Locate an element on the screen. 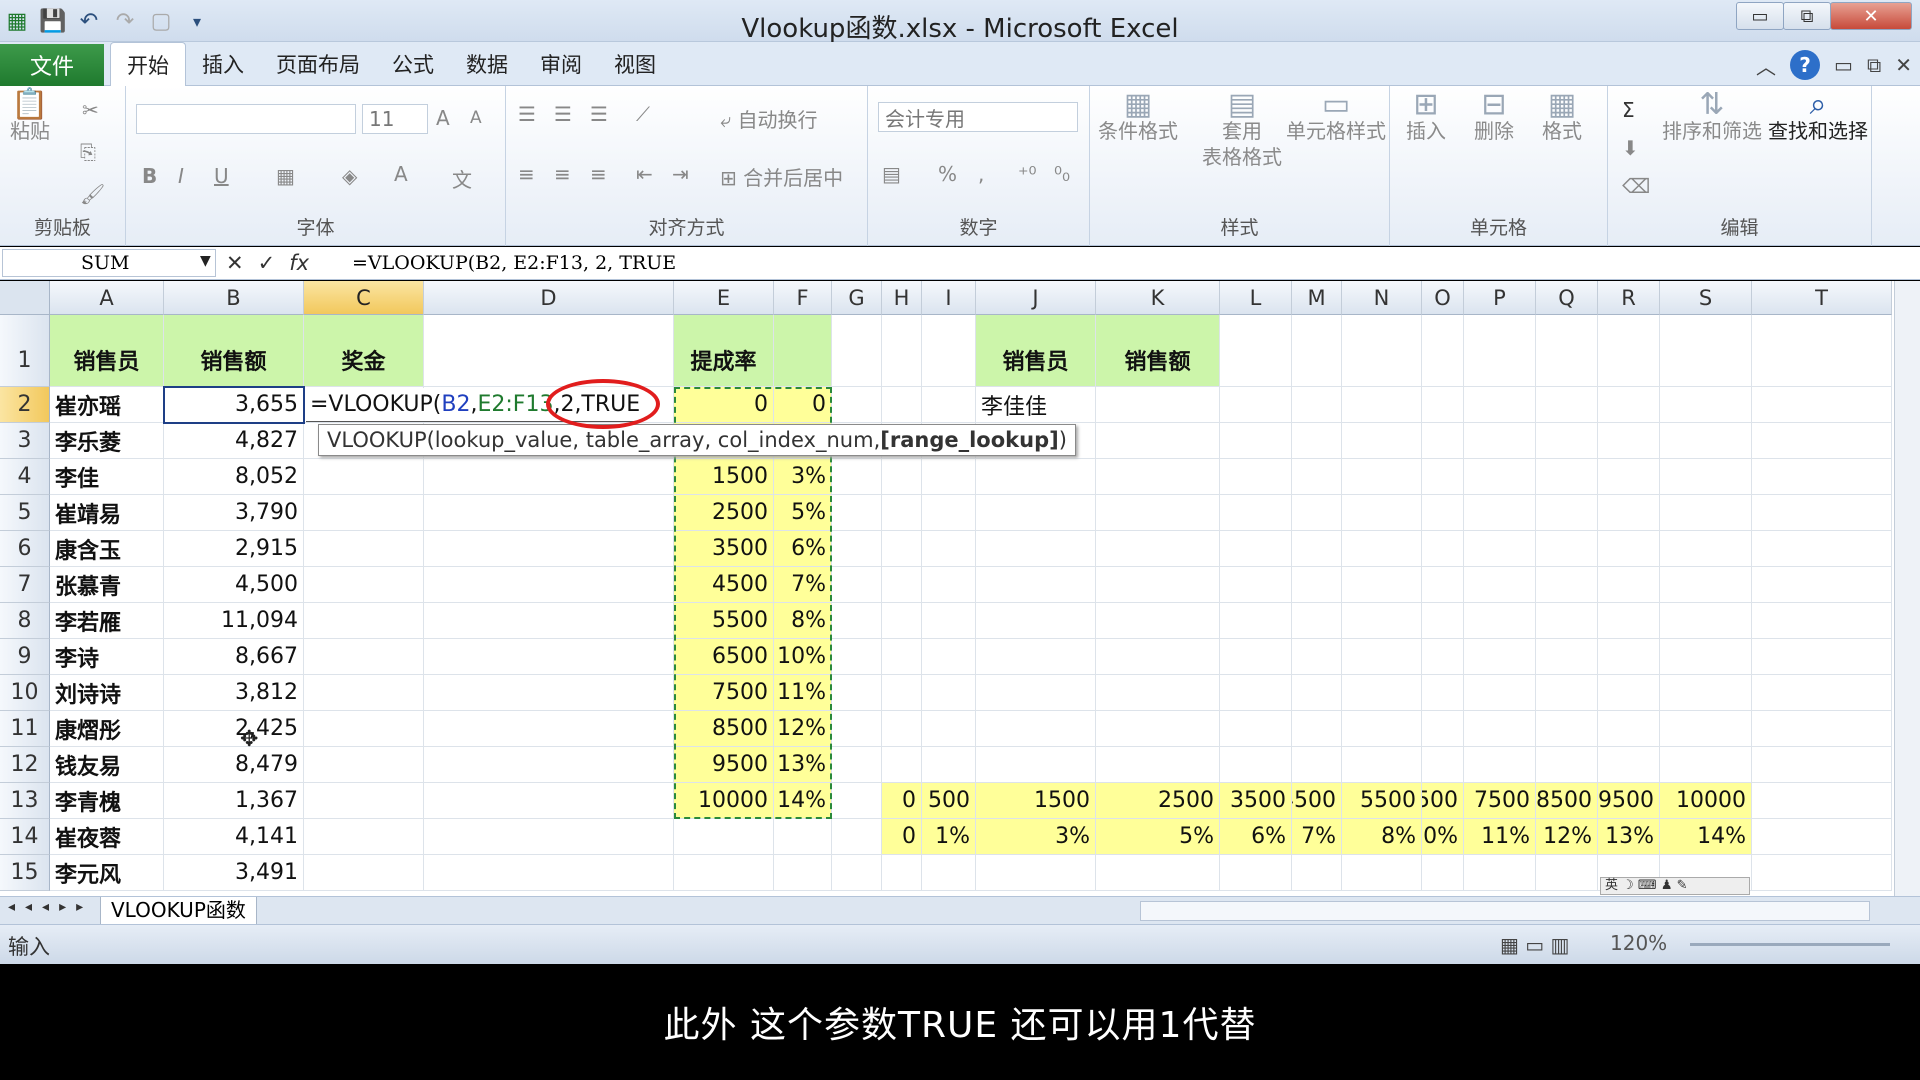  column-header-e: E is located at coordinates (724, 298).